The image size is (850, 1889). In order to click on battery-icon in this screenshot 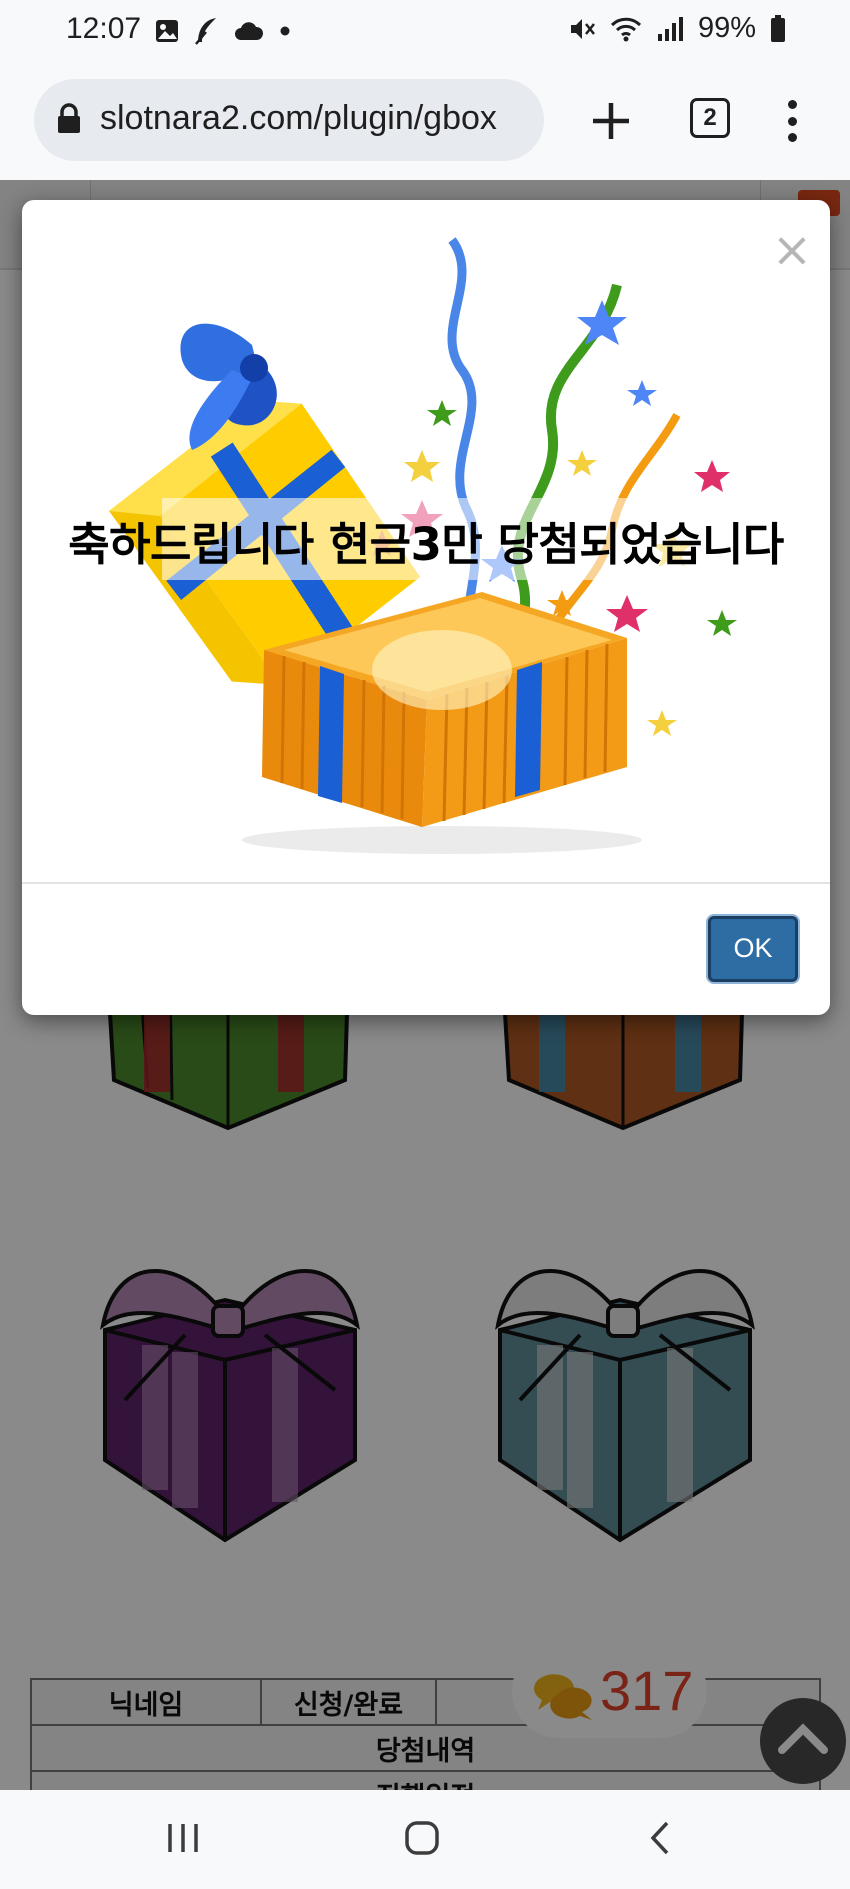, I will do `click(778, 28)`.